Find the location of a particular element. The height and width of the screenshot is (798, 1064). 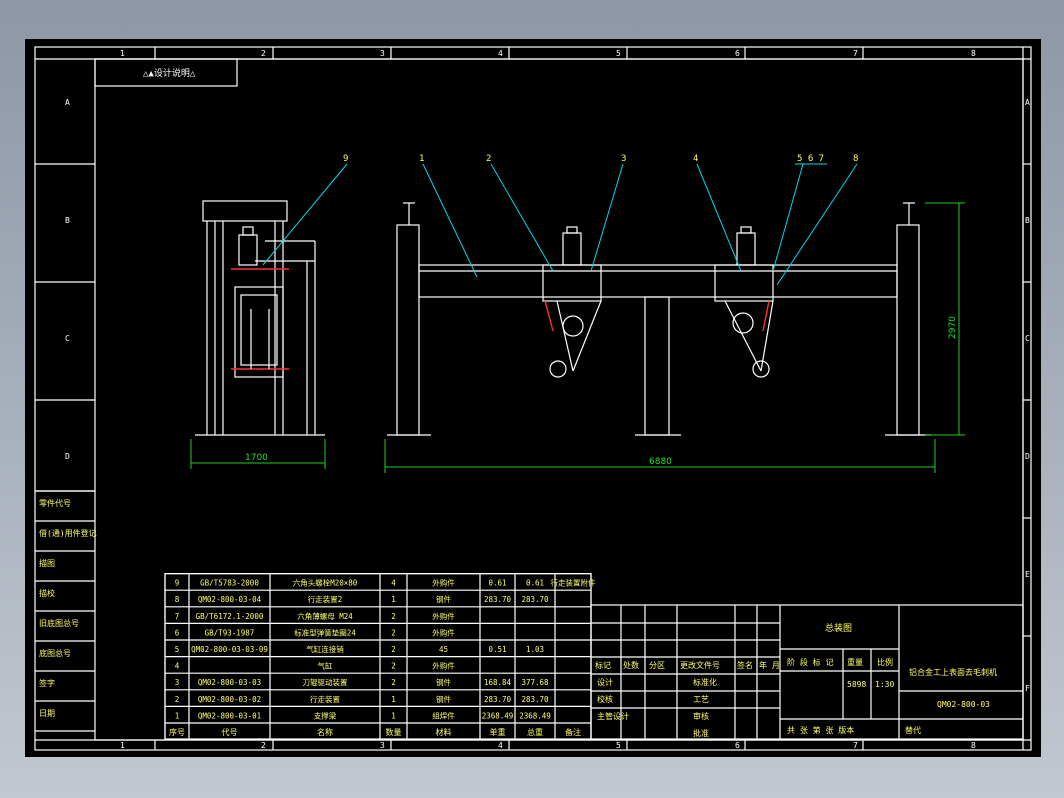

zone-col-bottom: 7 is located at coordinates (855, 745).